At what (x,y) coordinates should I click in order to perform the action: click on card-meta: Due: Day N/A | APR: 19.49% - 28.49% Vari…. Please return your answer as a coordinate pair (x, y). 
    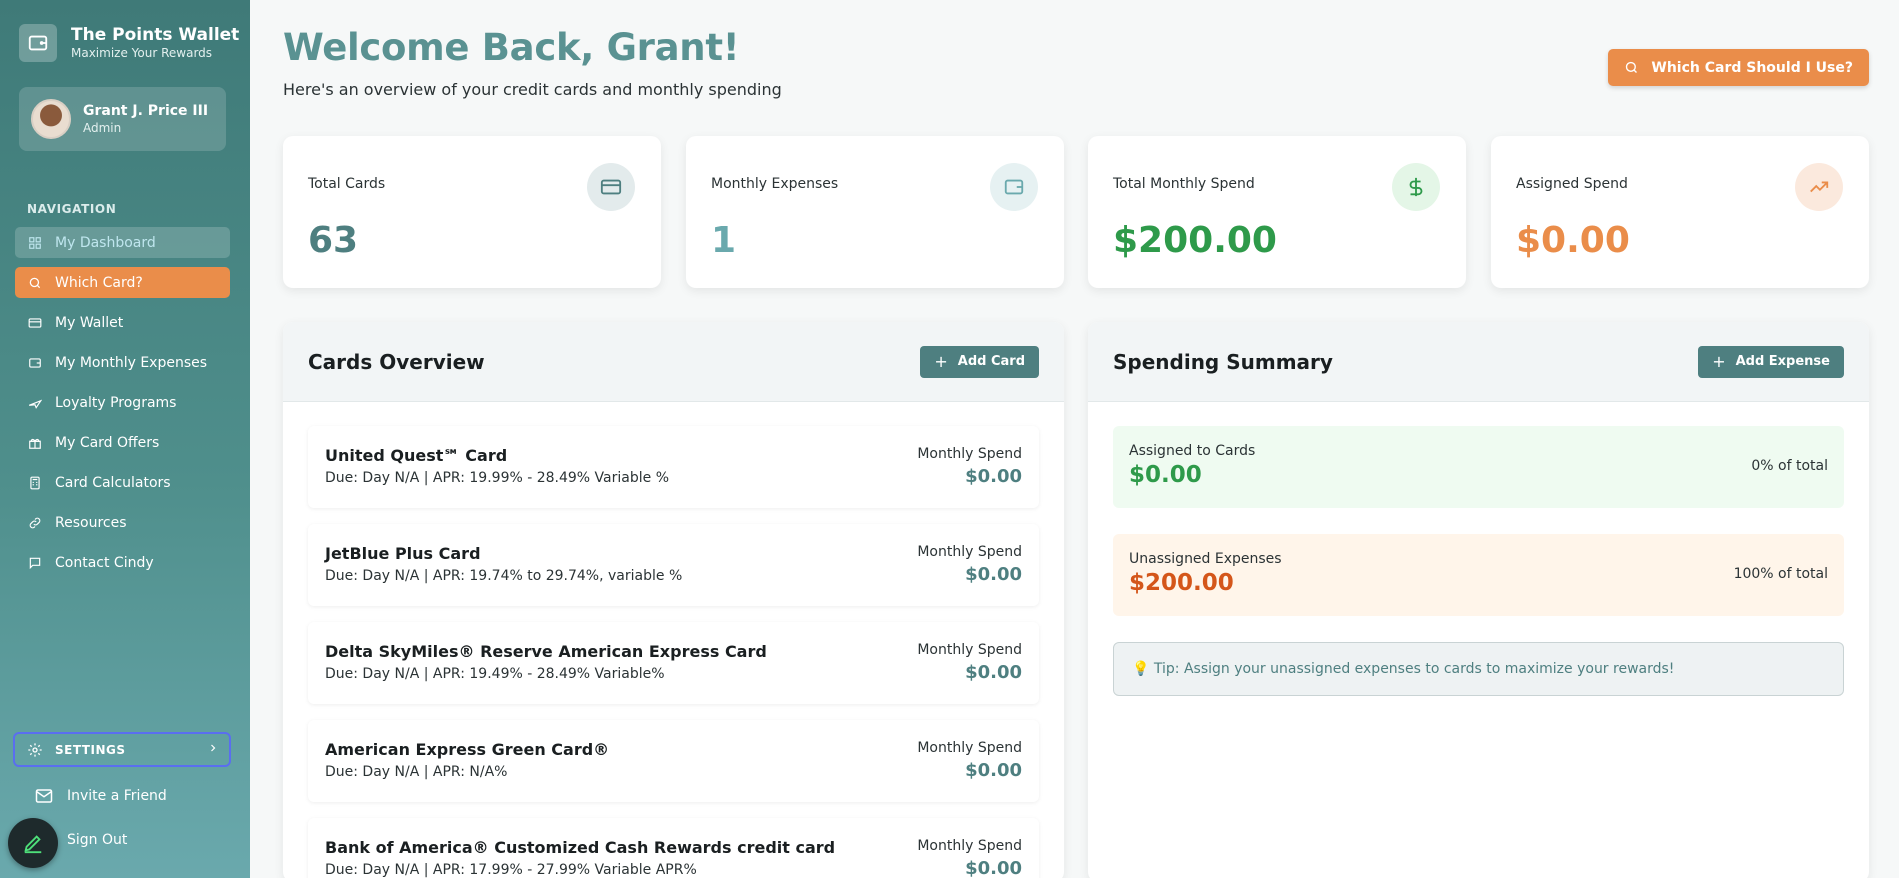
    Looking at the image, I should click on (495, 674).